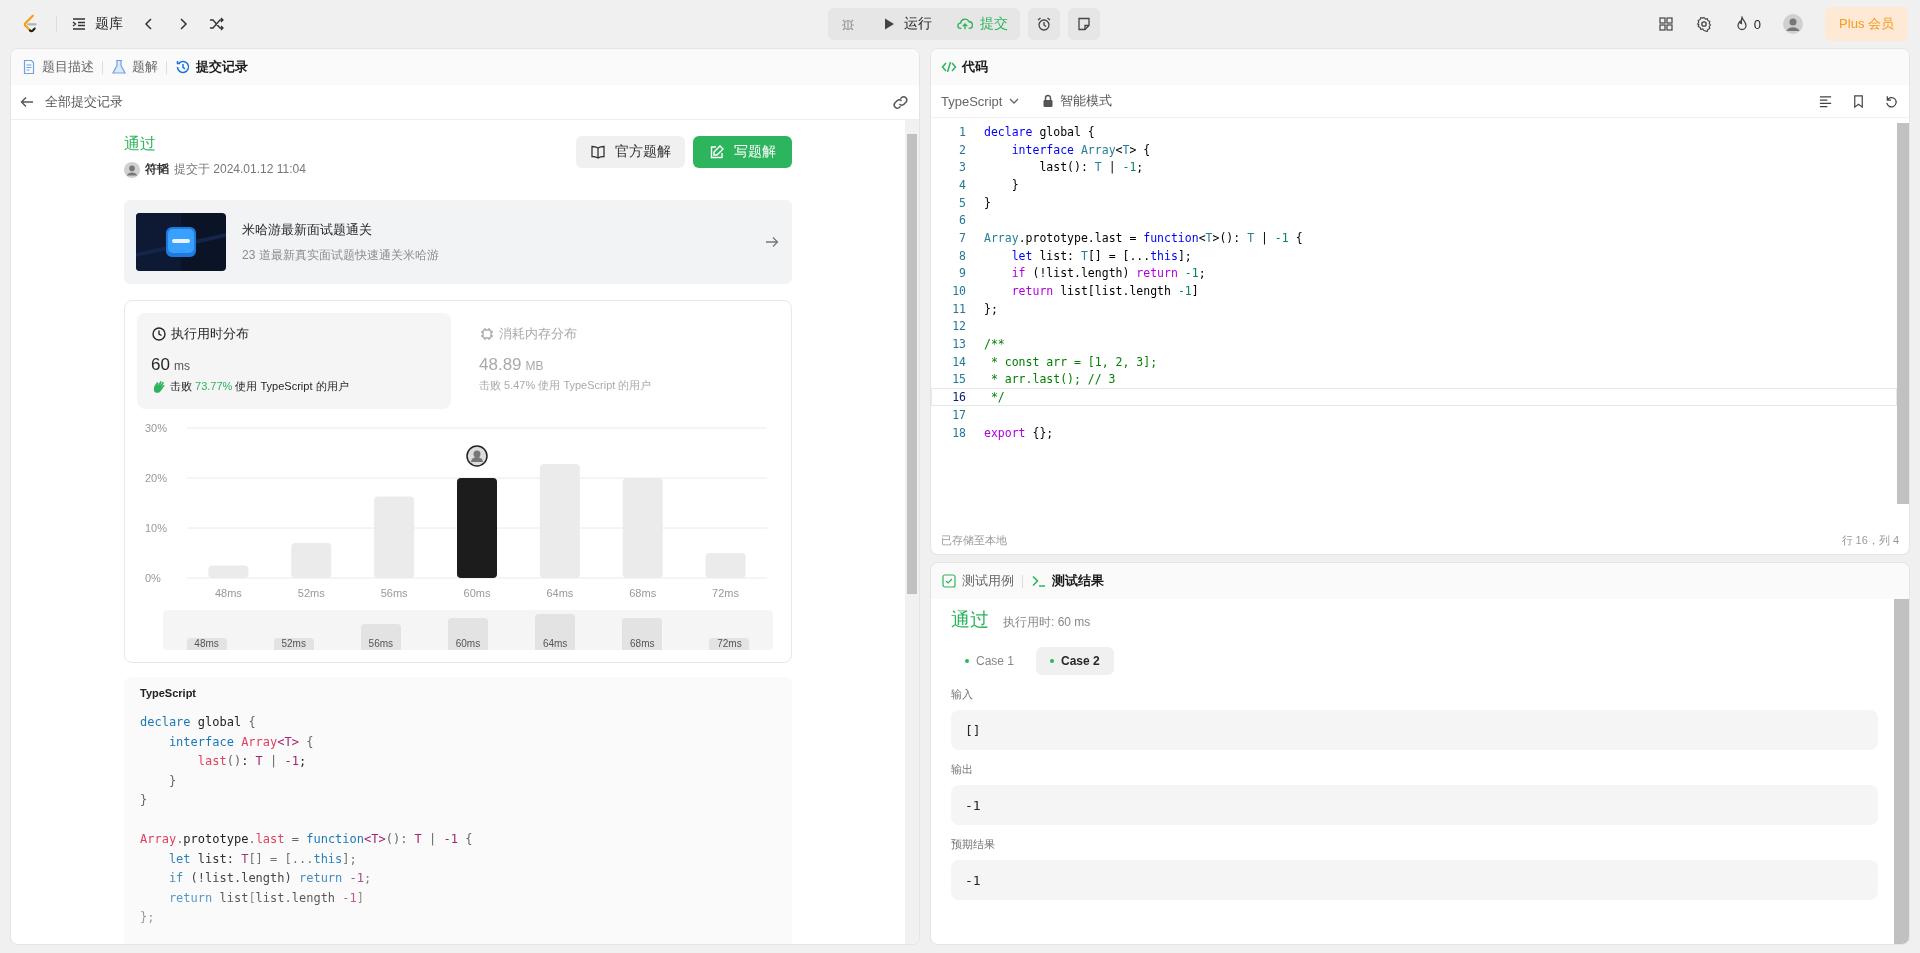 This screenshot has height=953, width=1920. I want to click on axis-tick-label: 30%, so click(156, 428).